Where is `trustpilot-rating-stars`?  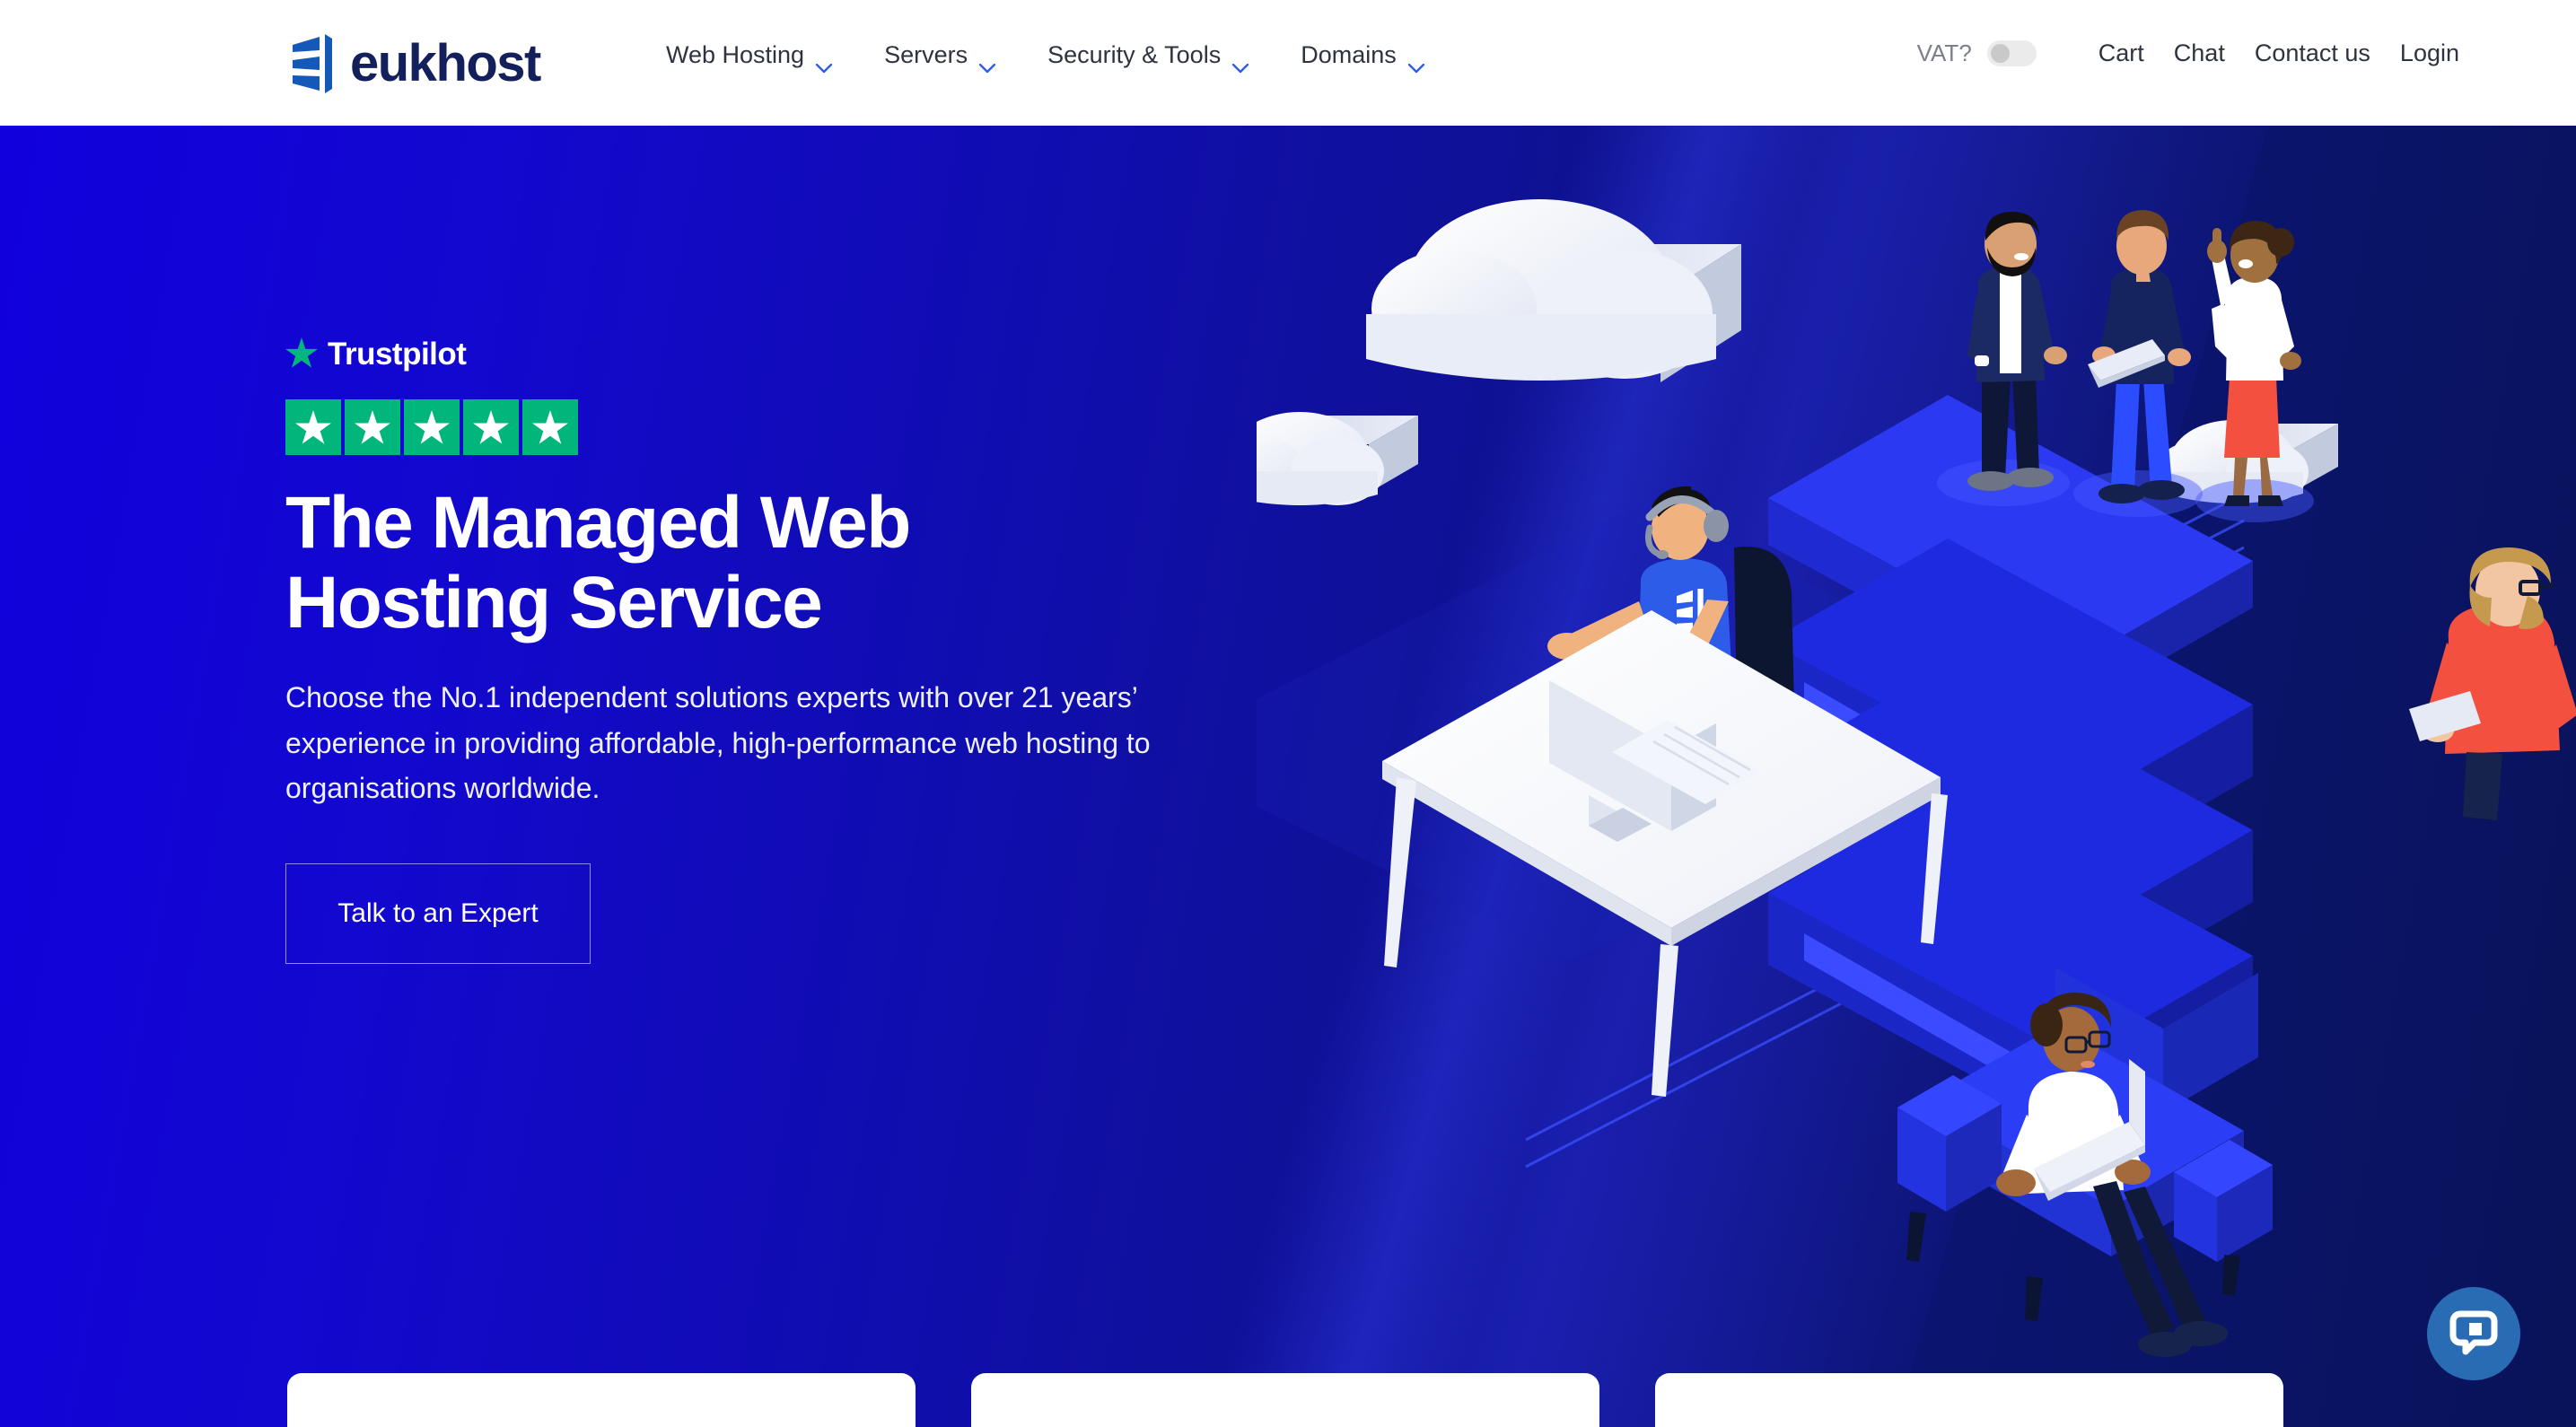 trustpilot-rating-stars is located at coordinates (806, 427).